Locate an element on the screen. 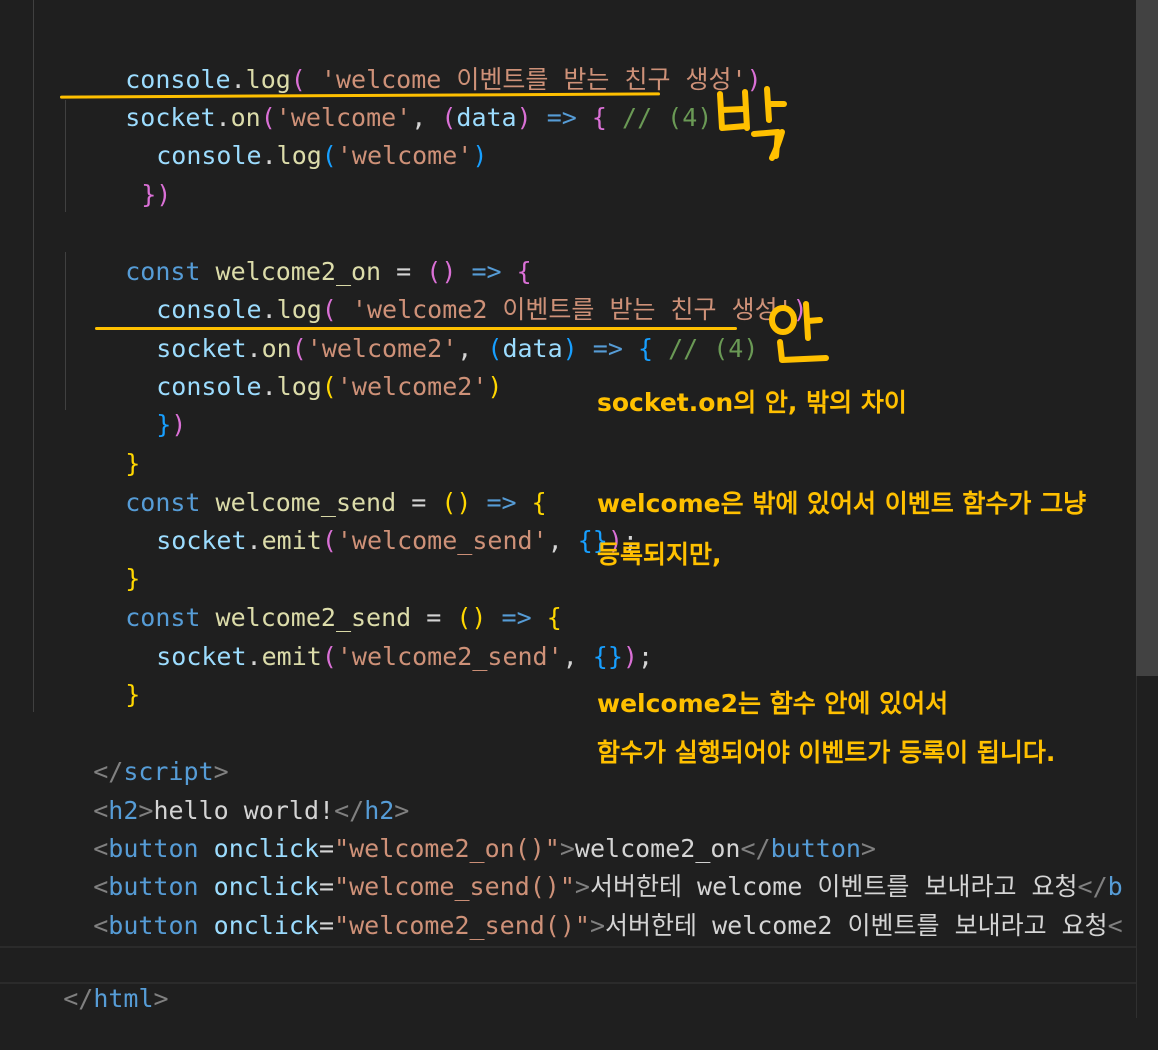 Image resolution: width=1158 pixels, height=1050 pixels. annotation-title: socket.on의 안, 밖의 차이 is located at coordinates (752, 402).